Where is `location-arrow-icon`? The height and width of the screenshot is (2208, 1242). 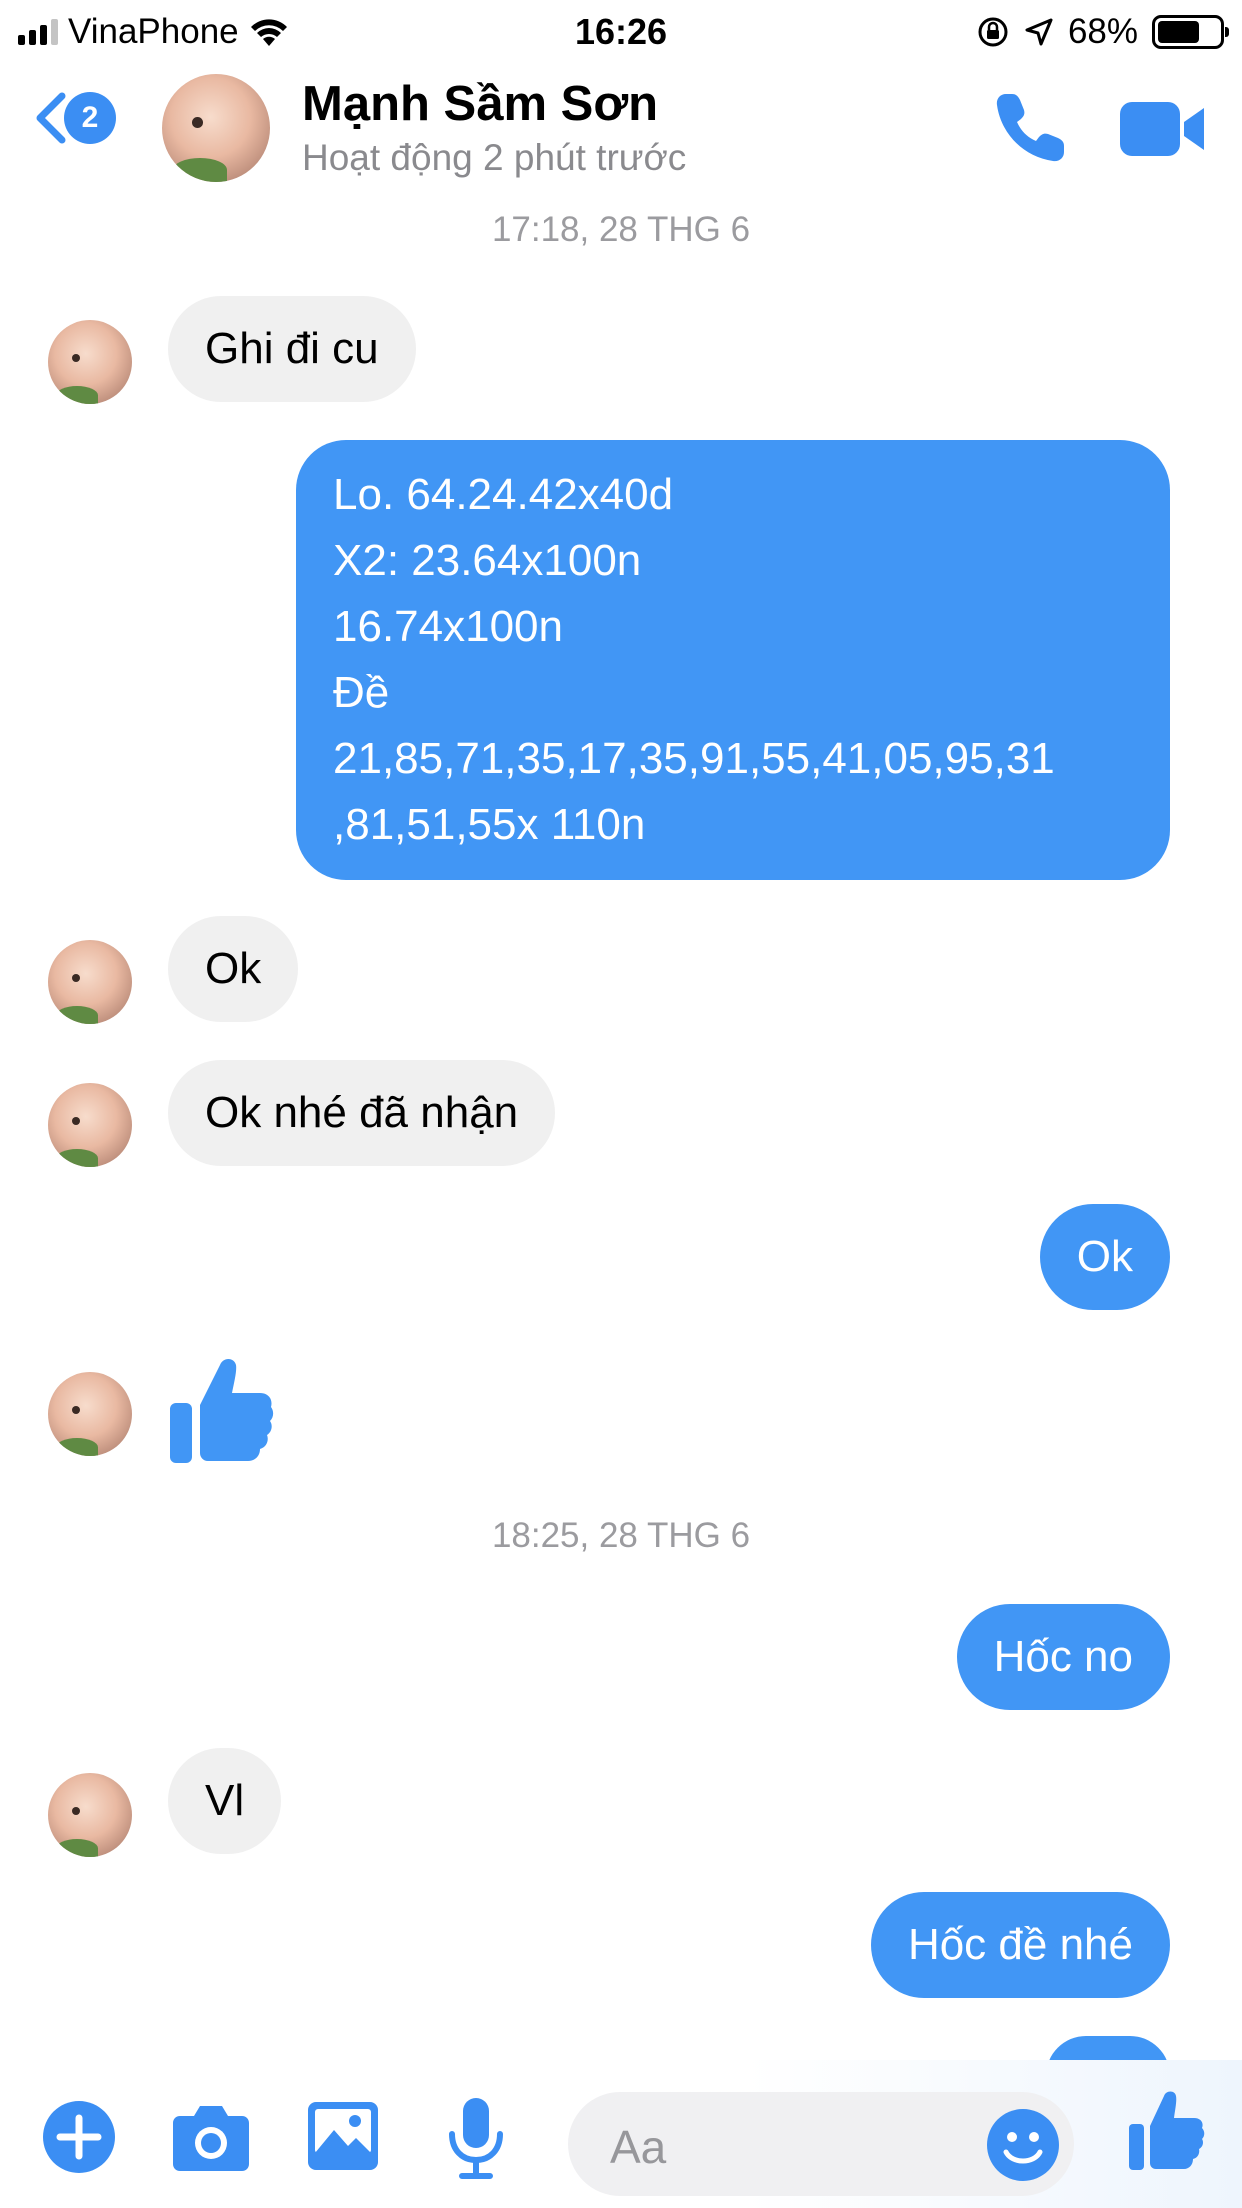 location-arrow-icon is located at coordinates (1039, 32).